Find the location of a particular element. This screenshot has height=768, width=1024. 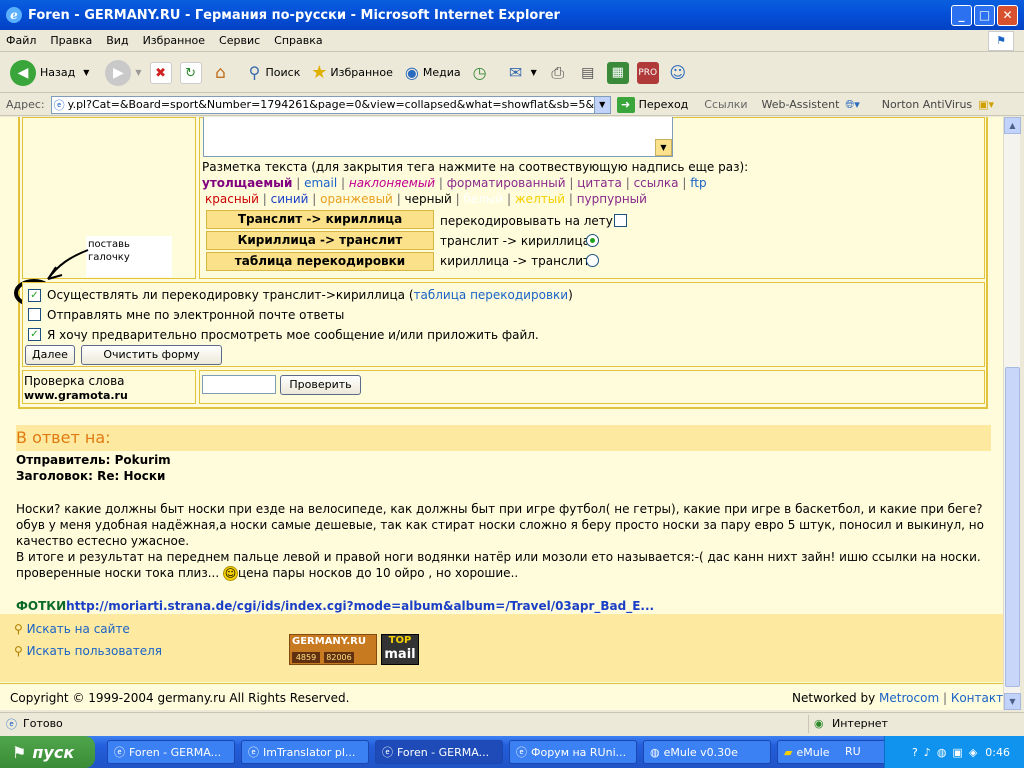

messenger-icon: ☺ is located at coordinates (678, 73).